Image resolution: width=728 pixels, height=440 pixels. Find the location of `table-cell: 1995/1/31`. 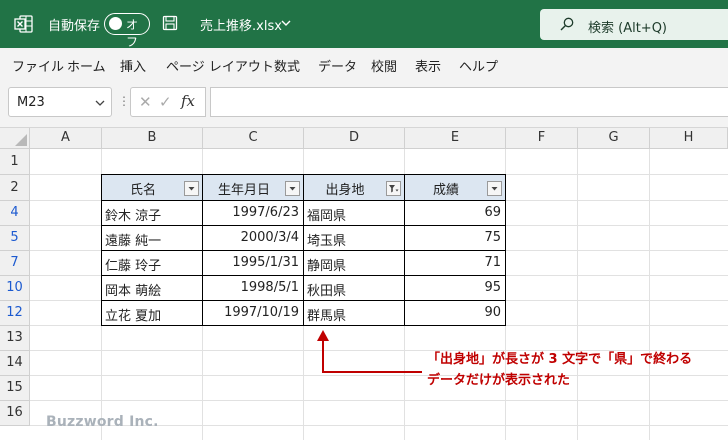

table-cell: 1995/1/31 is located at coordinates (253, 263).